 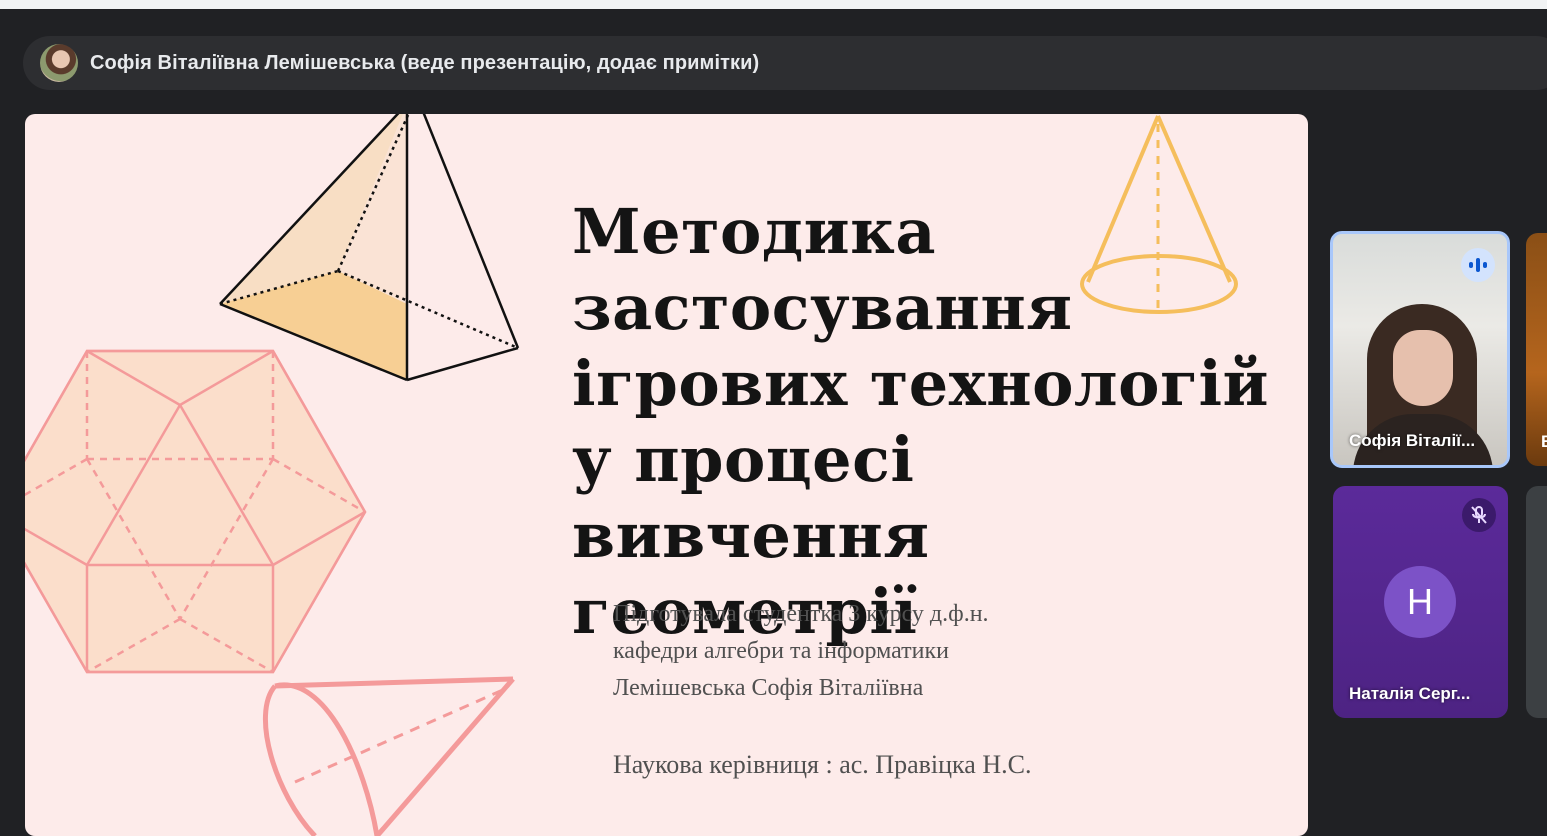 What do you see at coordinates (921, 383) in the screenshot?
I see `slide-title-line: ігрових технологій` at bounding box center [921, 383].